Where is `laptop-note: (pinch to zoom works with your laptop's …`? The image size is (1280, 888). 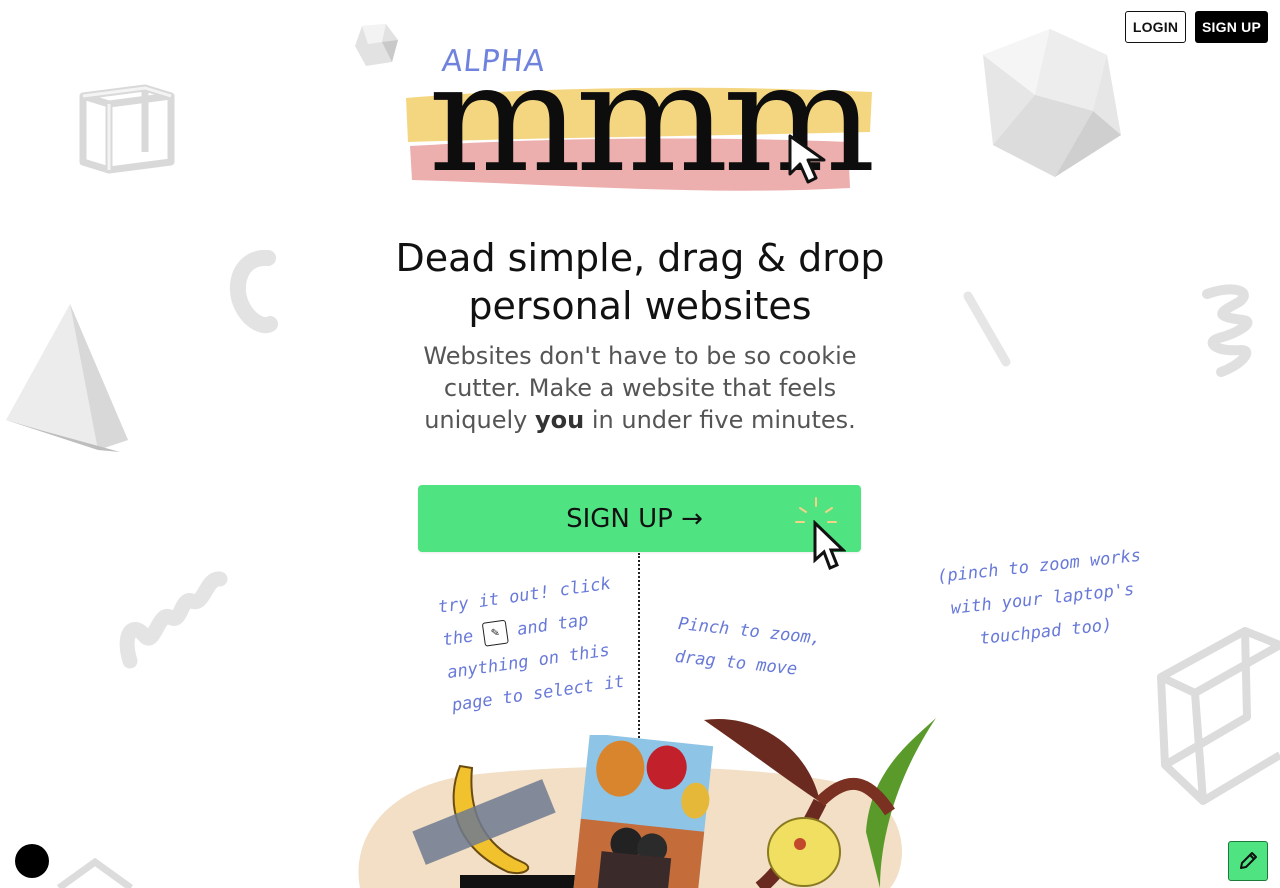 laptop-note: (pinch to zoom works with your laptop's … is located at coordinates (1042, 599).